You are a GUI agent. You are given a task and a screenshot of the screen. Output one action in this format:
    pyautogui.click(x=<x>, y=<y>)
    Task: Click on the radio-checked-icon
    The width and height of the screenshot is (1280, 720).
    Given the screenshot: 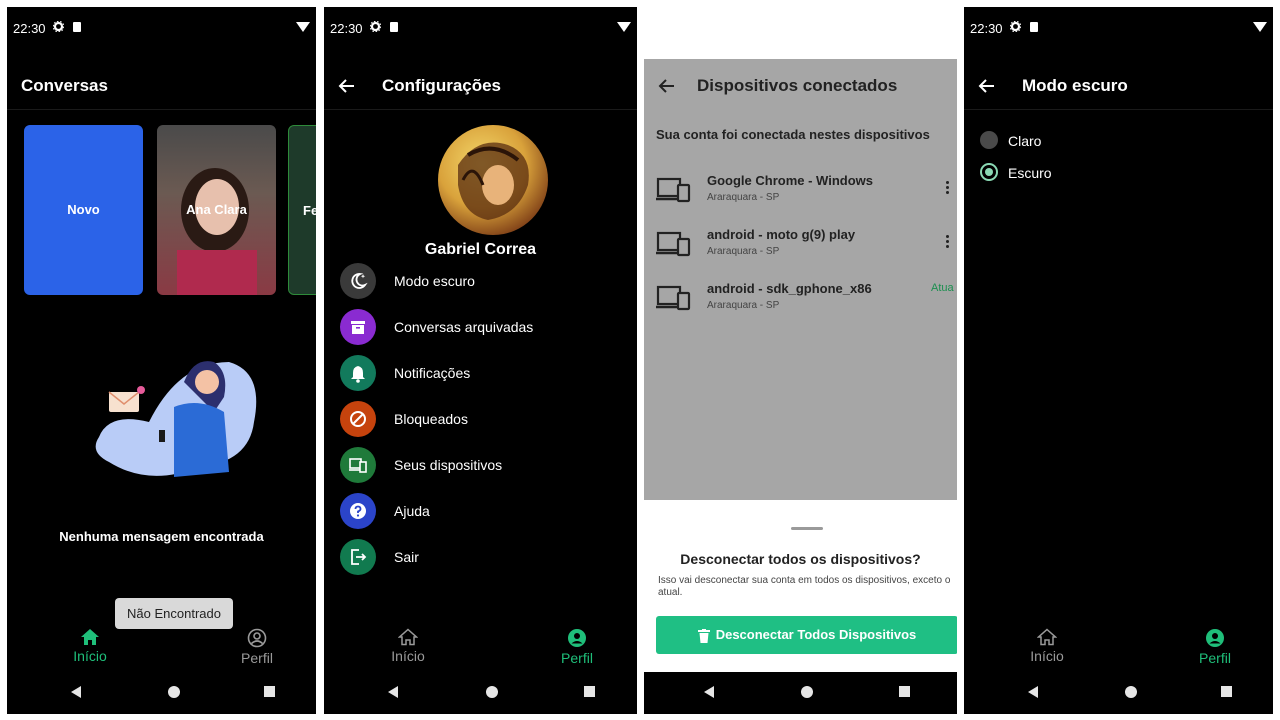 What is the action you would take?
    pyautogui.click(x=989, y=172)
    